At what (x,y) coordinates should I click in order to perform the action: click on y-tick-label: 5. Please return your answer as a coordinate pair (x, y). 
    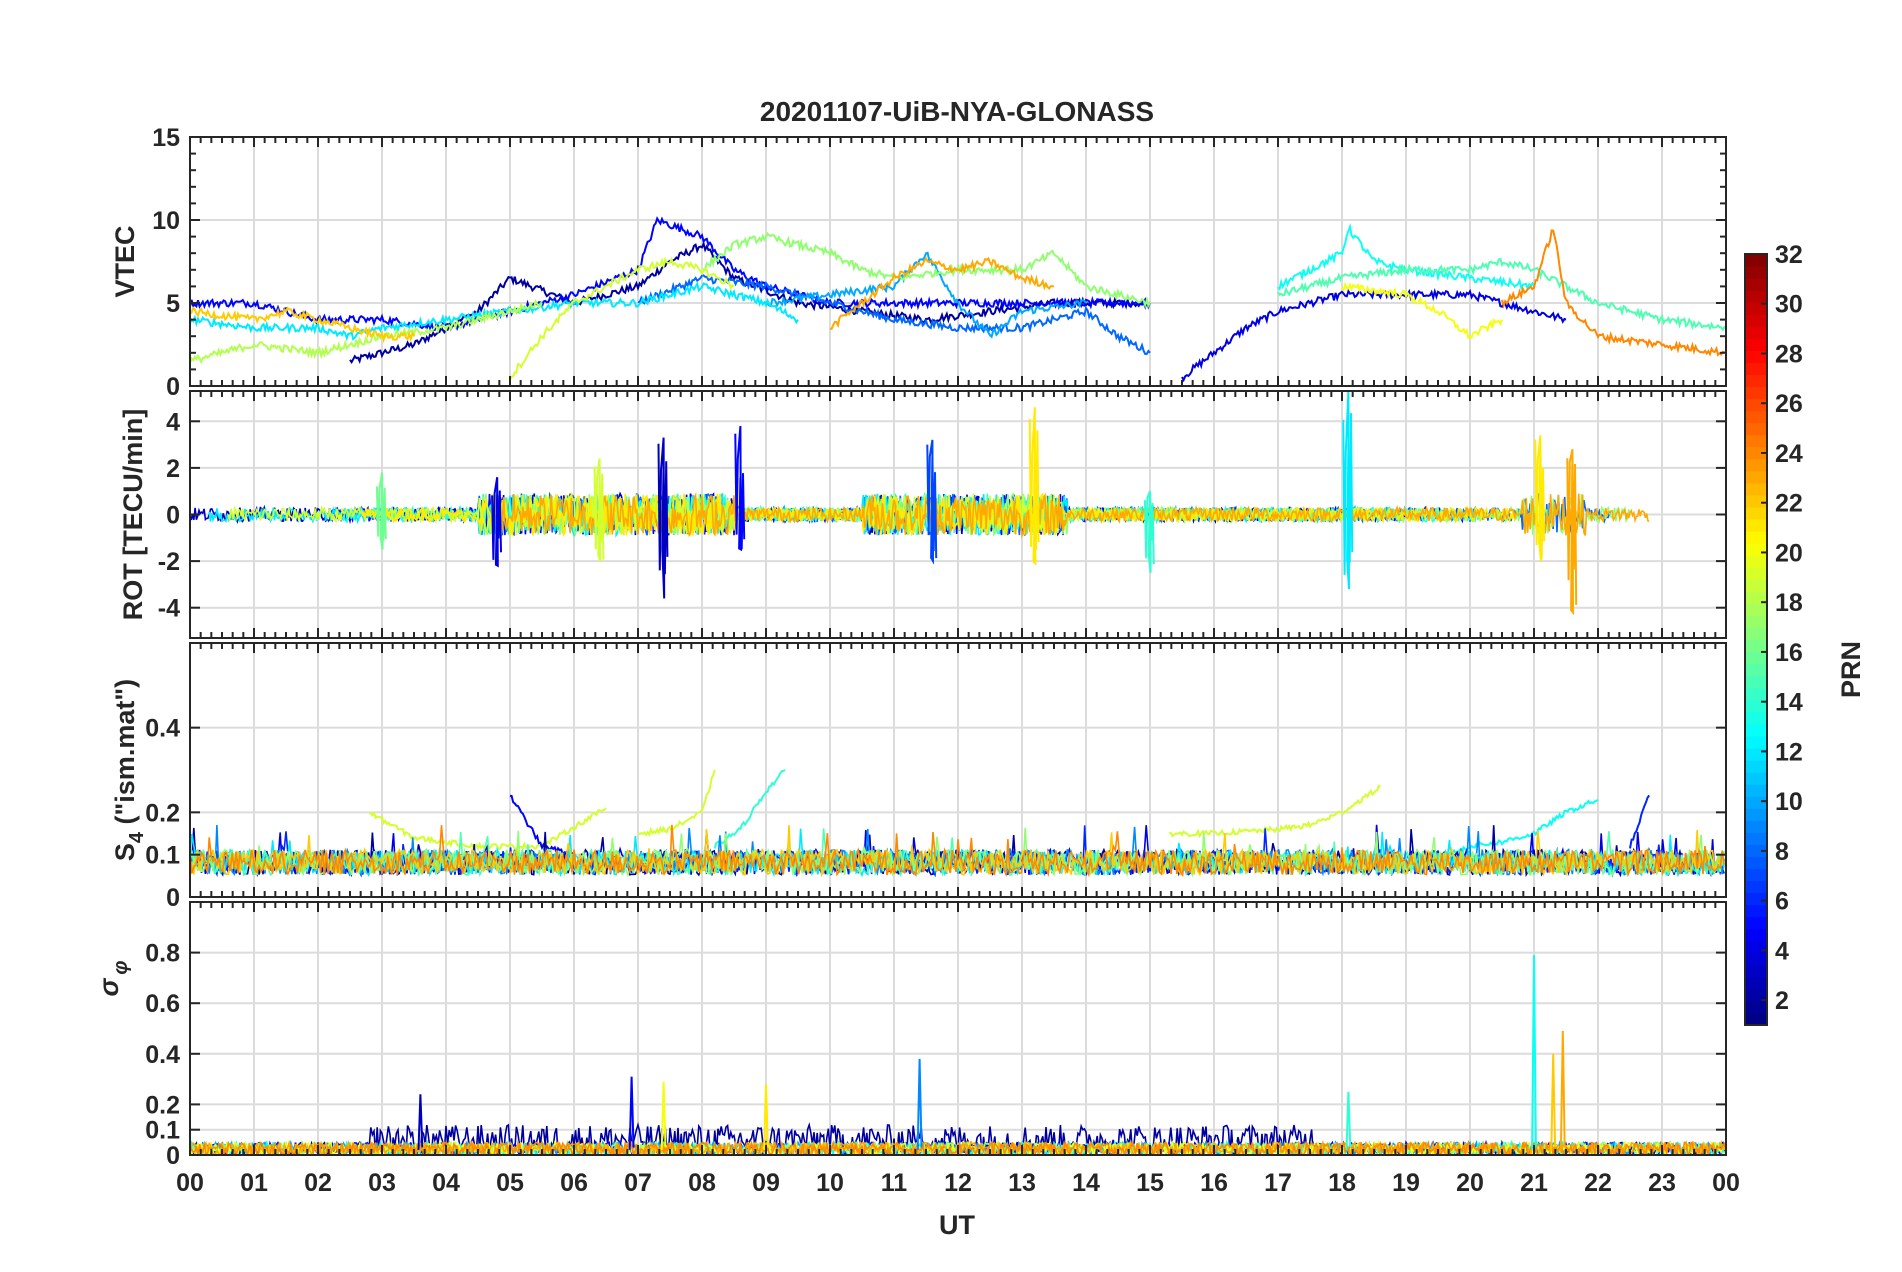
    Looking at the image, I should click on (173, 304).